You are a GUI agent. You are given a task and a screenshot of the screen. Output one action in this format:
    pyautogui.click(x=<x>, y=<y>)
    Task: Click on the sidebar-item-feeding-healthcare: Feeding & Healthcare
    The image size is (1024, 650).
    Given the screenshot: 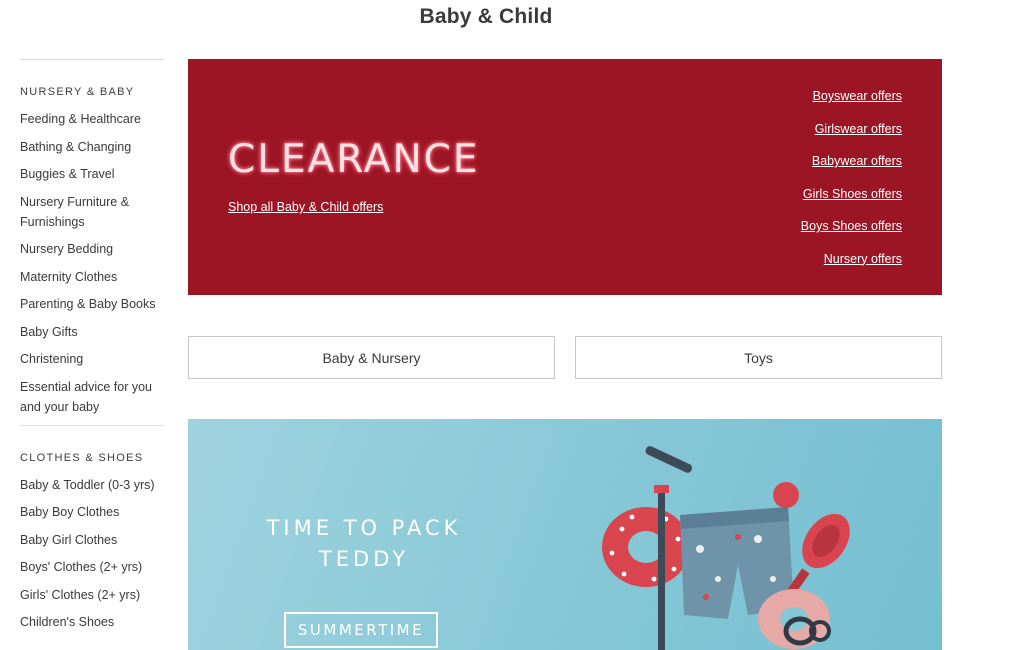 What is the action you would take?
    pyautogui.click(x=92, y=119)
    